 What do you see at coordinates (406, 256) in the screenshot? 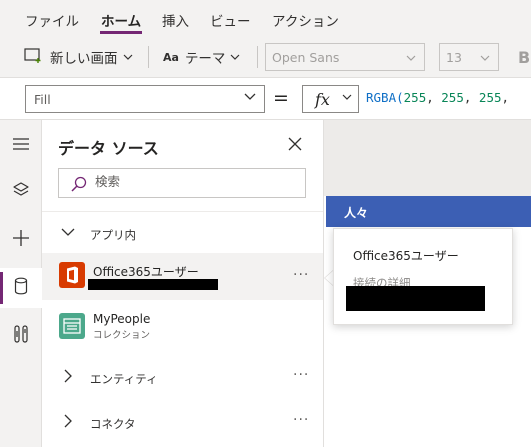
I see `callout-title: Office365ユーザー` at bounding box center [406, 256].